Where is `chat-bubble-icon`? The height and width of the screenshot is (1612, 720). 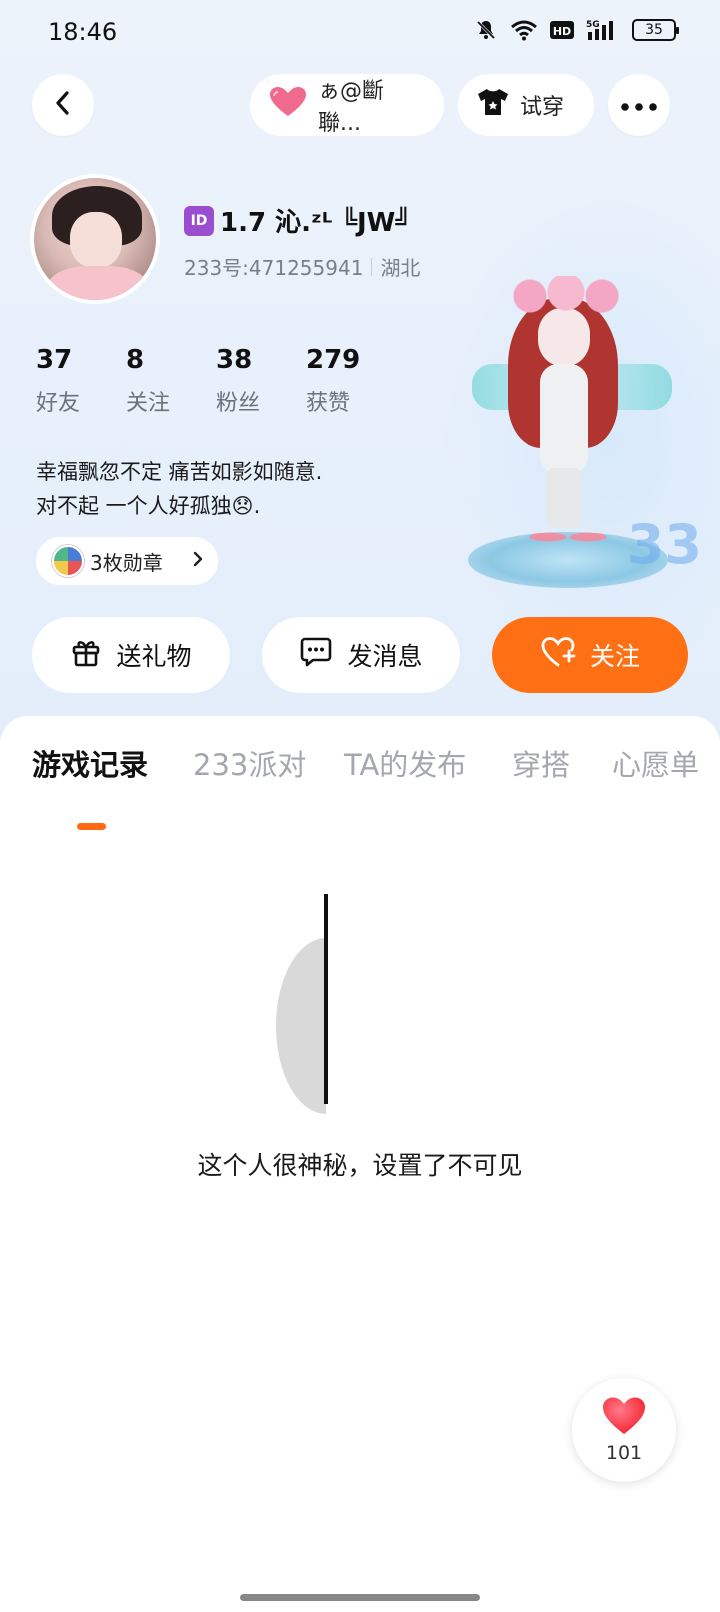
chat-bubble-icon is located at coordinates (316, 655).